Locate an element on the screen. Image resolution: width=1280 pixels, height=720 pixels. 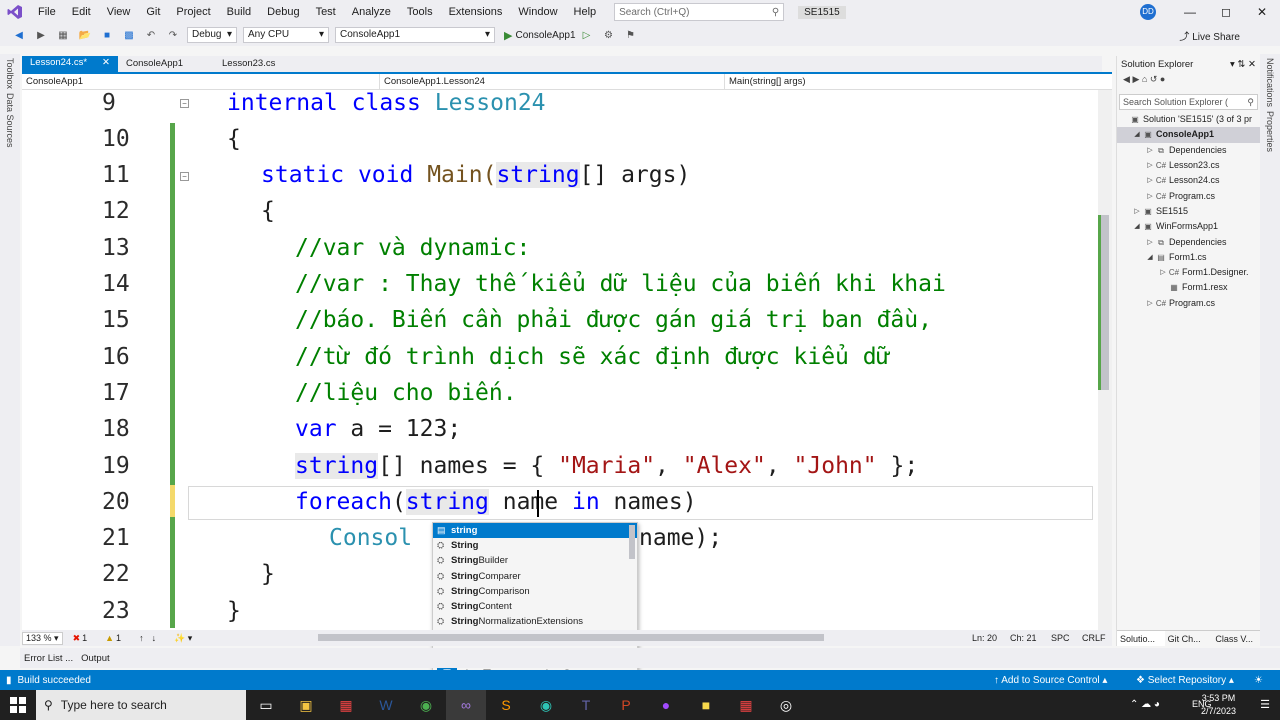
tab-lesson23: Lesson23.cs is located at coordinates (262, 64).